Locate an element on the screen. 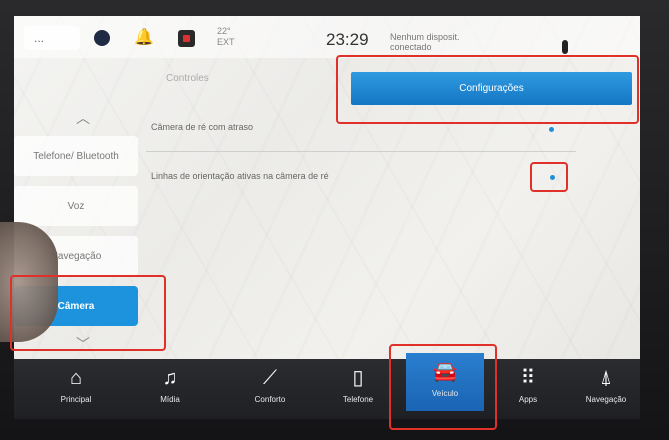  sidebar-item-telefone: Telefone/ Bluetooth is located at coordinates (76, 156).